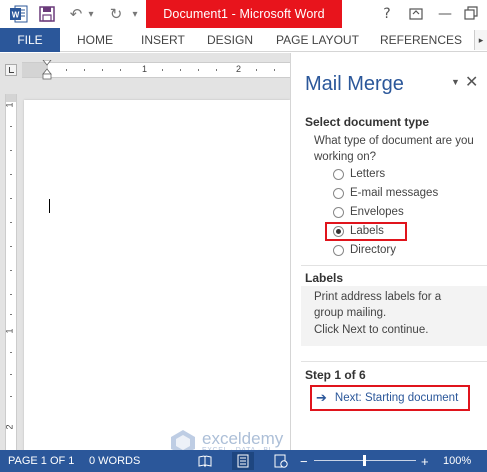 This screenshot has width=487, height=472. I want to click on select-type-heading: Select document type, so click(367, 122).